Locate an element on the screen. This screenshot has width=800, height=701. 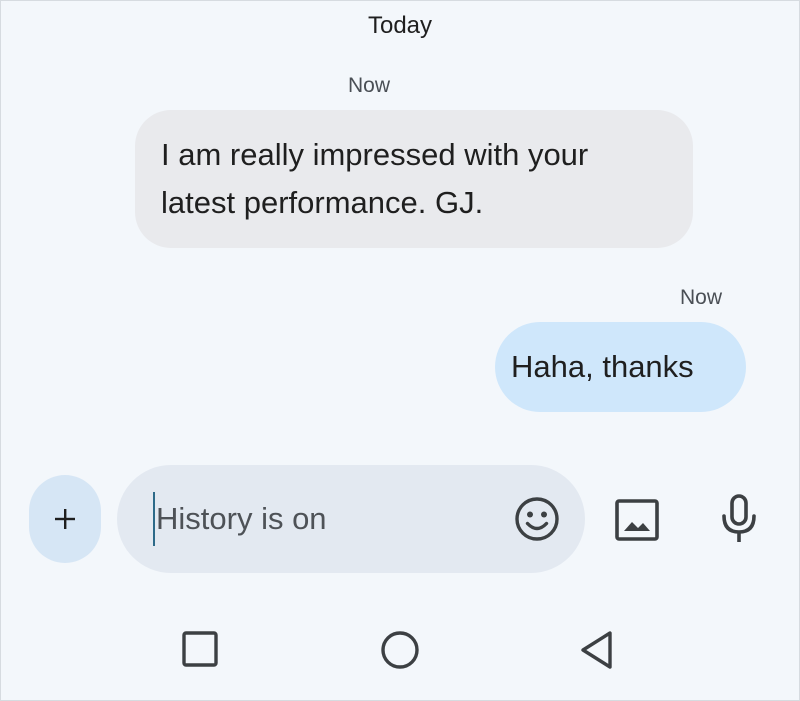
emoji-icon is located at coordinates (537, 519).